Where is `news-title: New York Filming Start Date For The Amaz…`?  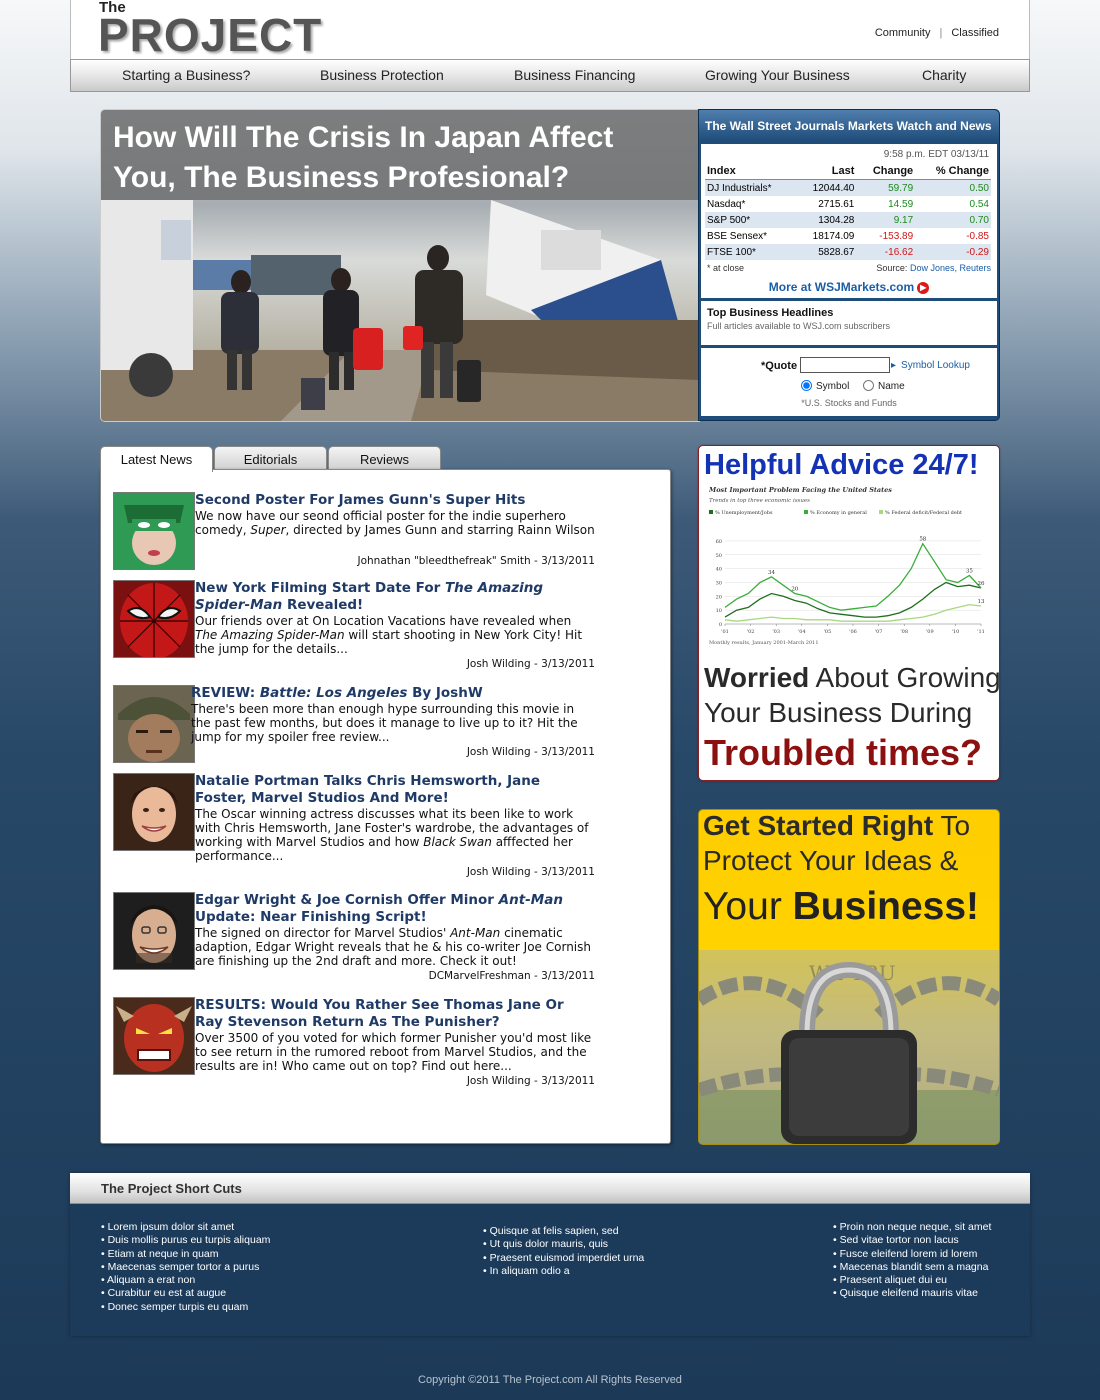
news-title: New York Filming Start Date For The Amaz… is located at coordinates (395, 597).